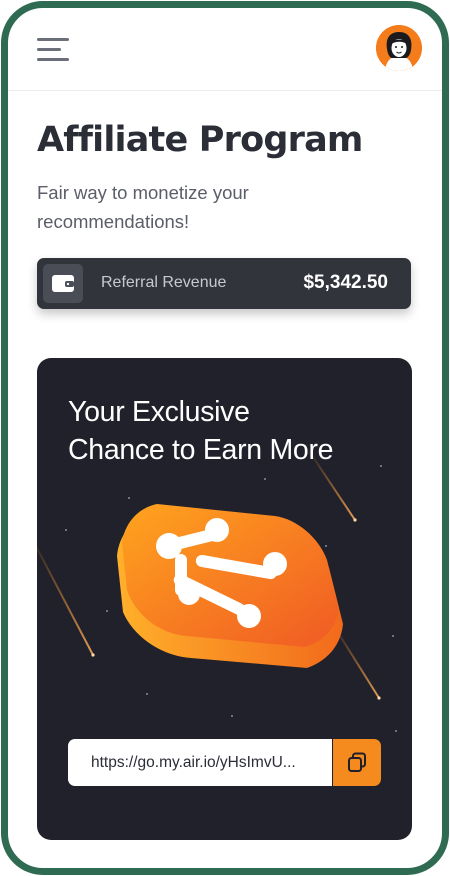  Describe the element at coordinates (225, 49) in the screenshot. I see `top-bar` at that location.